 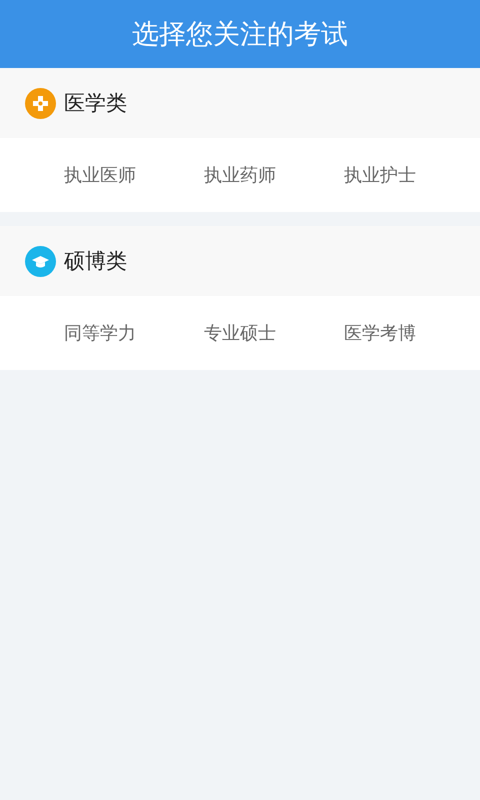 I want to click on page-title: 选择您关注的考试, so click(x=240, y=34).